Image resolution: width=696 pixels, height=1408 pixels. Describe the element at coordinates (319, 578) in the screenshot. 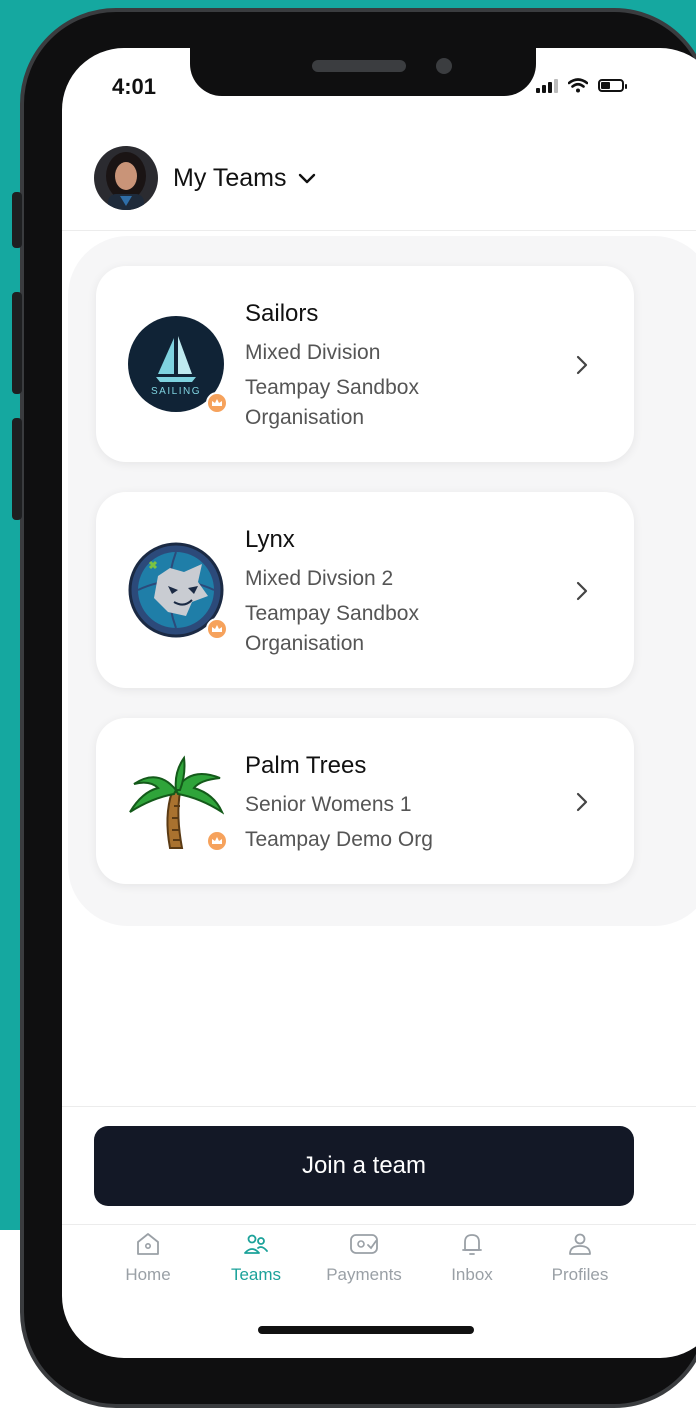

I see `team-division: Mixed Divsion 2` at that location.